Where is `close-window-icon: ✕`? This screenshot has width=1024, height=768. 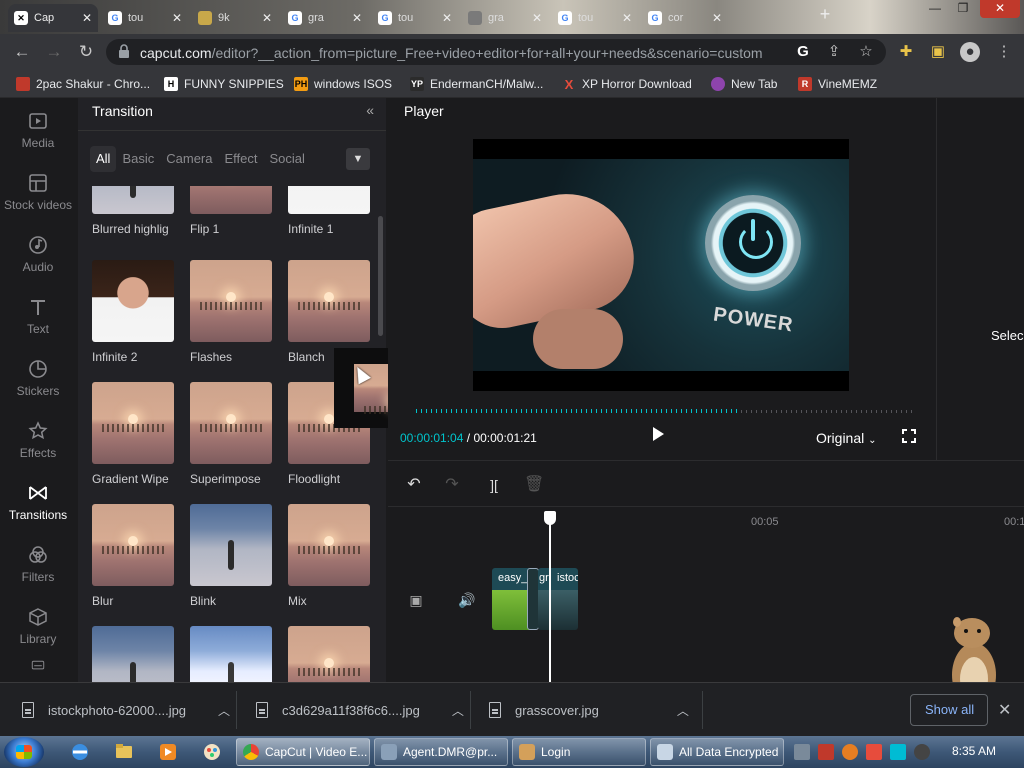
close-window-icon: ✕ is located at coordinates (1000, 9).